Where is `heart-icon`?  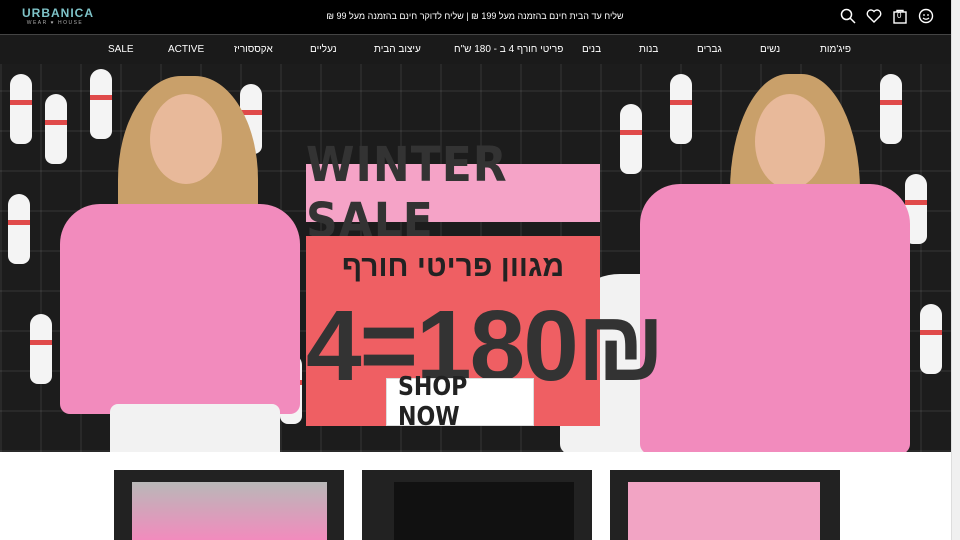
heart-icon is located at coordinates (874, 16).